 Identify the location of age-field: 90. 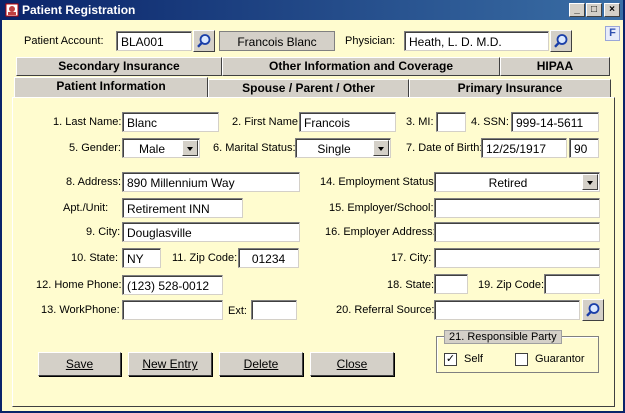
(584, 148).